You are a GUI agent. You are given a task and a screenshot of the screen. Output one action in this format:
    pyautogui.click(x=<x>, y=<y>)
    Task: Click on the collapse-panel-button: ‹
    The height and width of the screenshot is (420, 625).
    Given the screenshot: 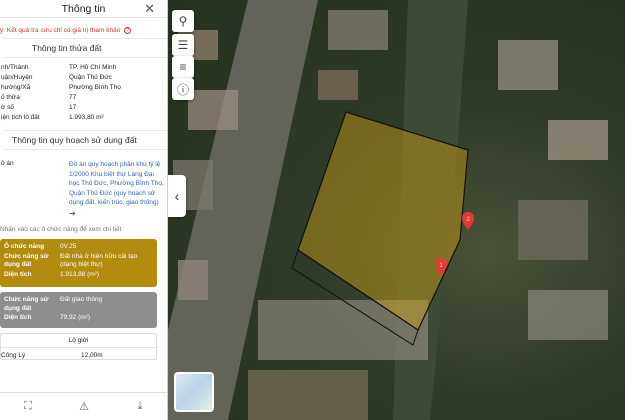 What is the action you would take?
    pyautogui.click(x=177, y=196)
    